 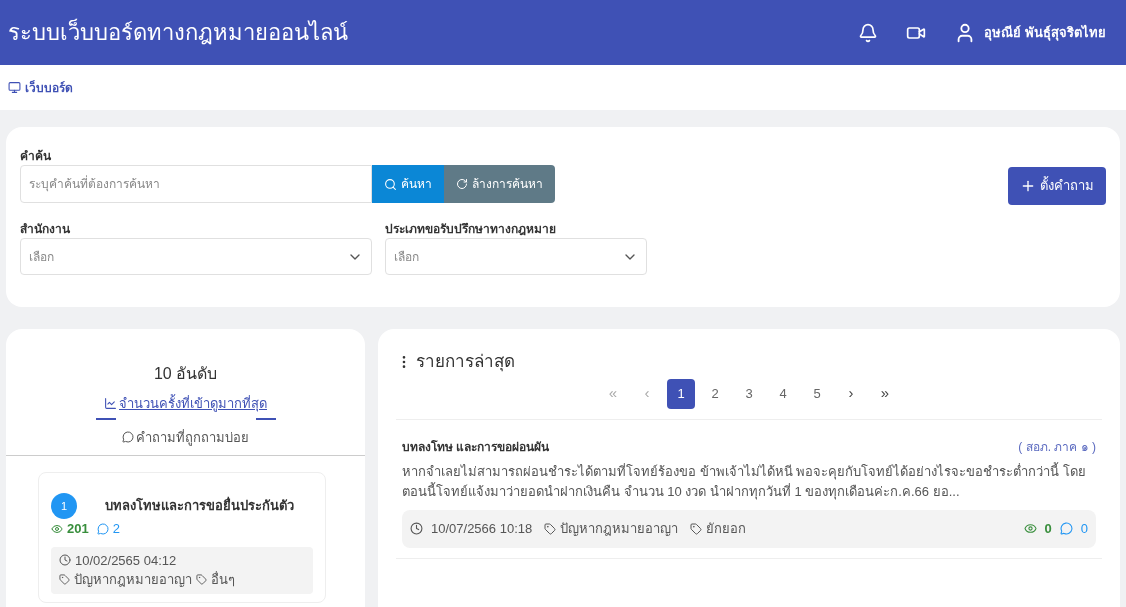 I want to click on ranking-tab: จำนวนครั้งที่เข้าดูมากที่สุด, so click(x=185, y=407).